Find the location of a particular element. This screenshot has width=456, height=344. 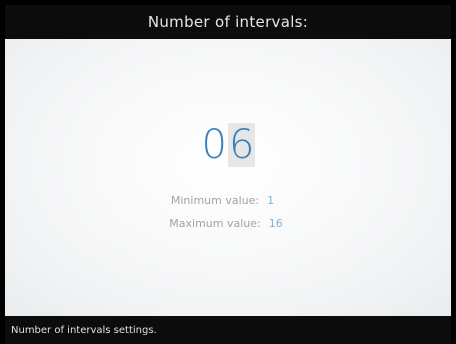

maximum-value-row: Maximum value: 16 is located at coordinates (228, 223).